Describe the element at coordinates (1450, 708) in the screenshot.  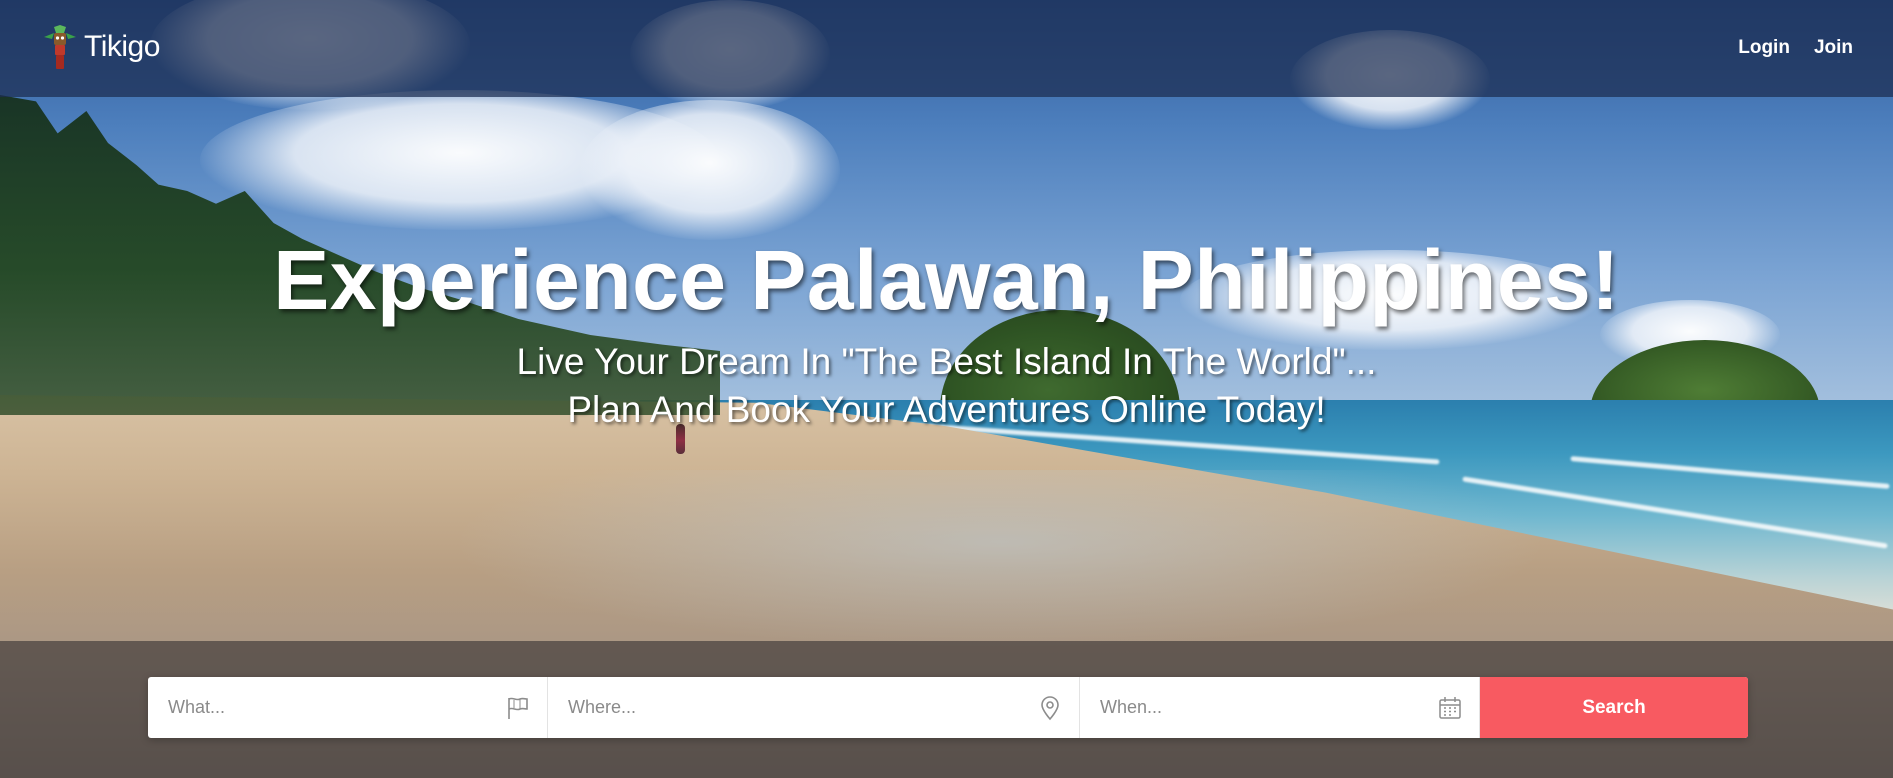
I see `calendar-icon` at that location.